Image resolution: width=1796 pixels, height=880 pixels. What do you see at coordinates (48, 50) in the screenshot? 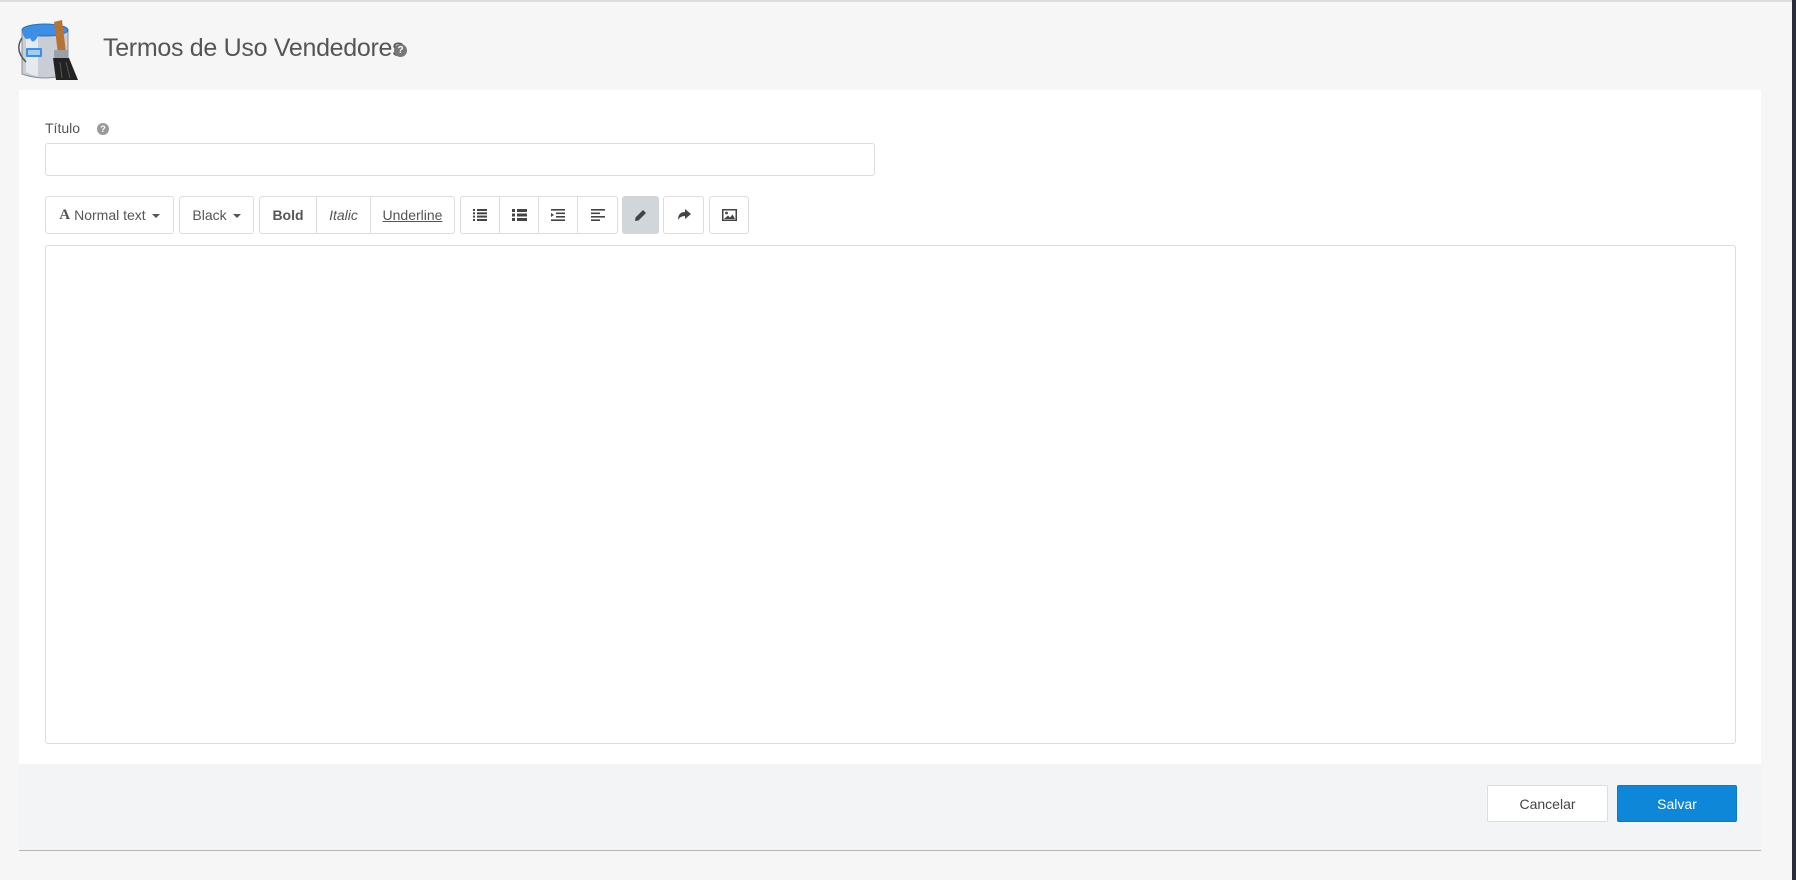
I see `paint-bucket-brush-icon` at bounding box center [48, 50].